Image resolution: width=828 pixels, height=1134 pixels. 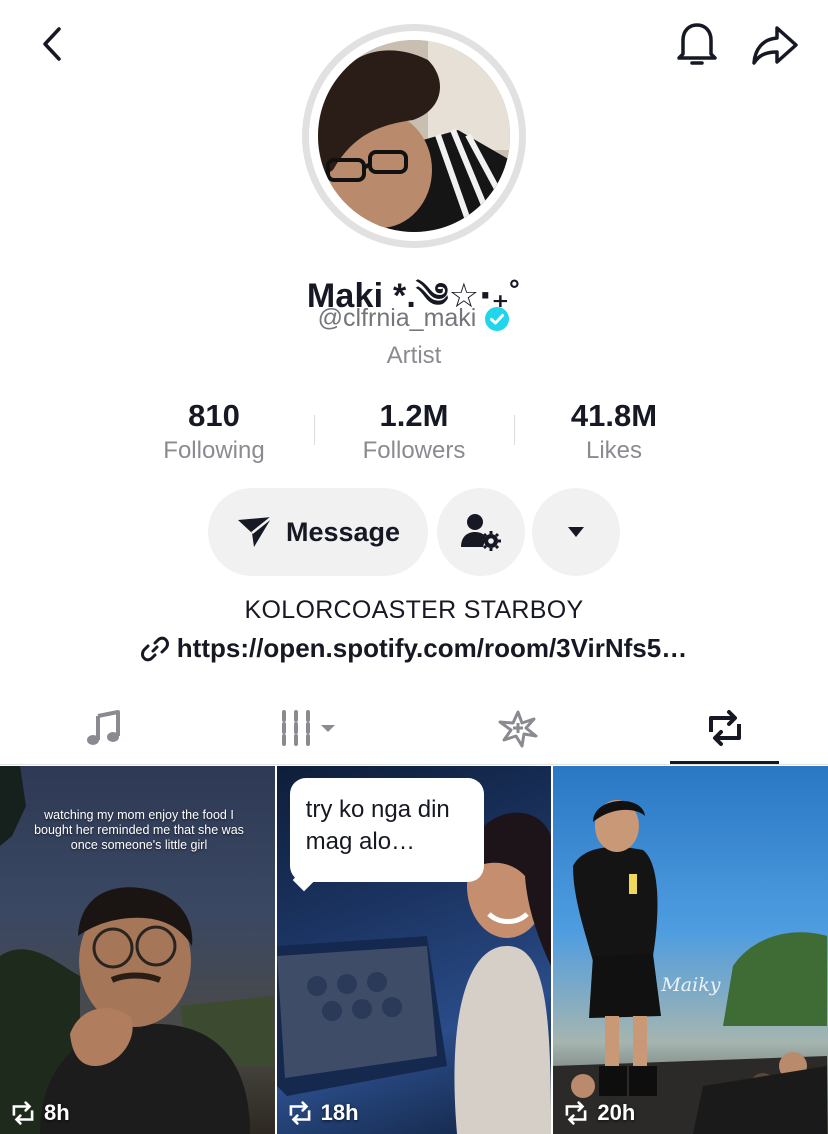 I want to click on video-time: 18h, so click(x=339, y=1112).